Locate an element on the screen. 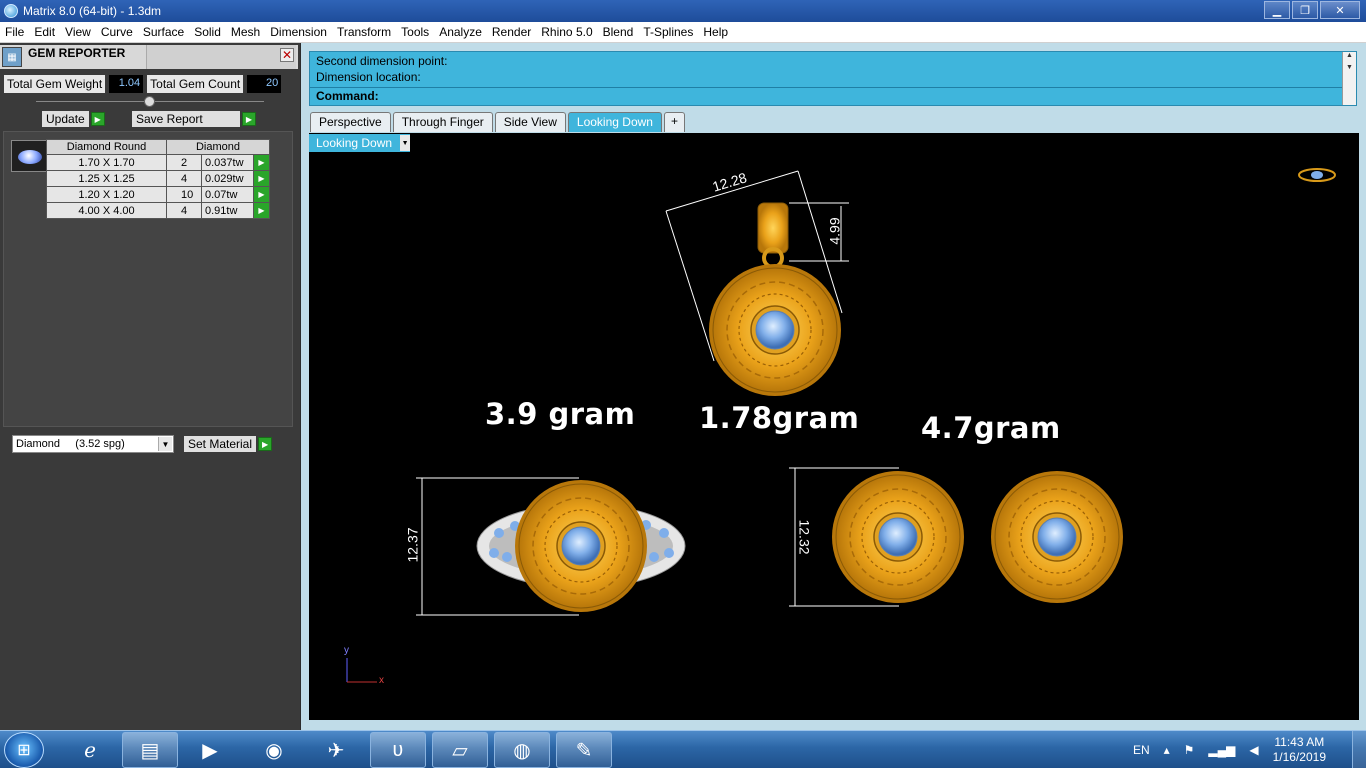 The height and width of the screenshot is (768, 1366). table-row: 1.25 X 1.25 4 0.029tw ▶ is located at coordinates (158, 178).